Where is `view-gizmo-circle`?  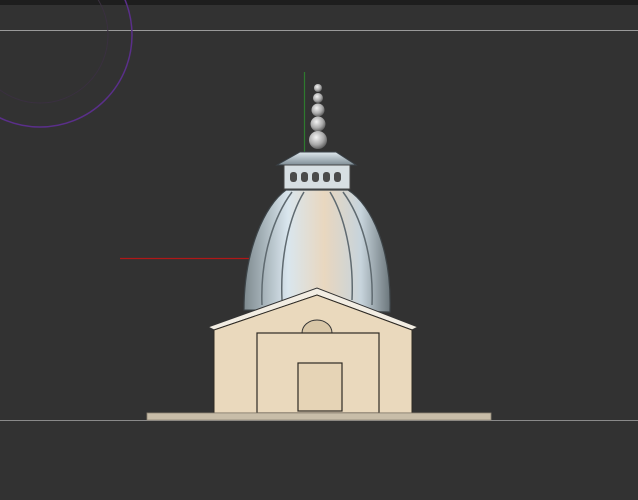
view-gizmo-circle is located at coordinates (66, 64).